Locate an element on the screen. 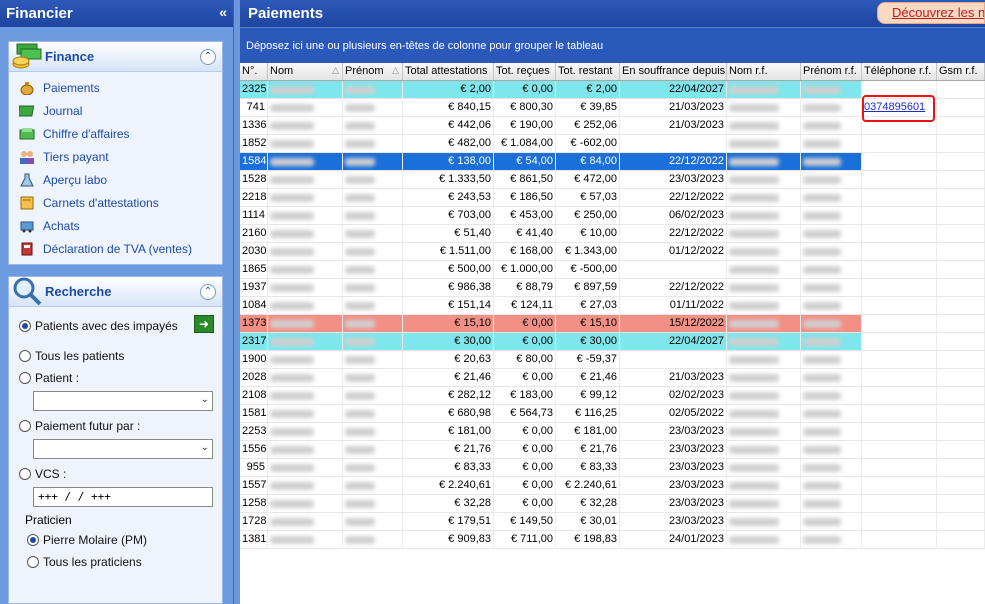  column-header-nom: Nom △ is located at coordinates (305, 71).